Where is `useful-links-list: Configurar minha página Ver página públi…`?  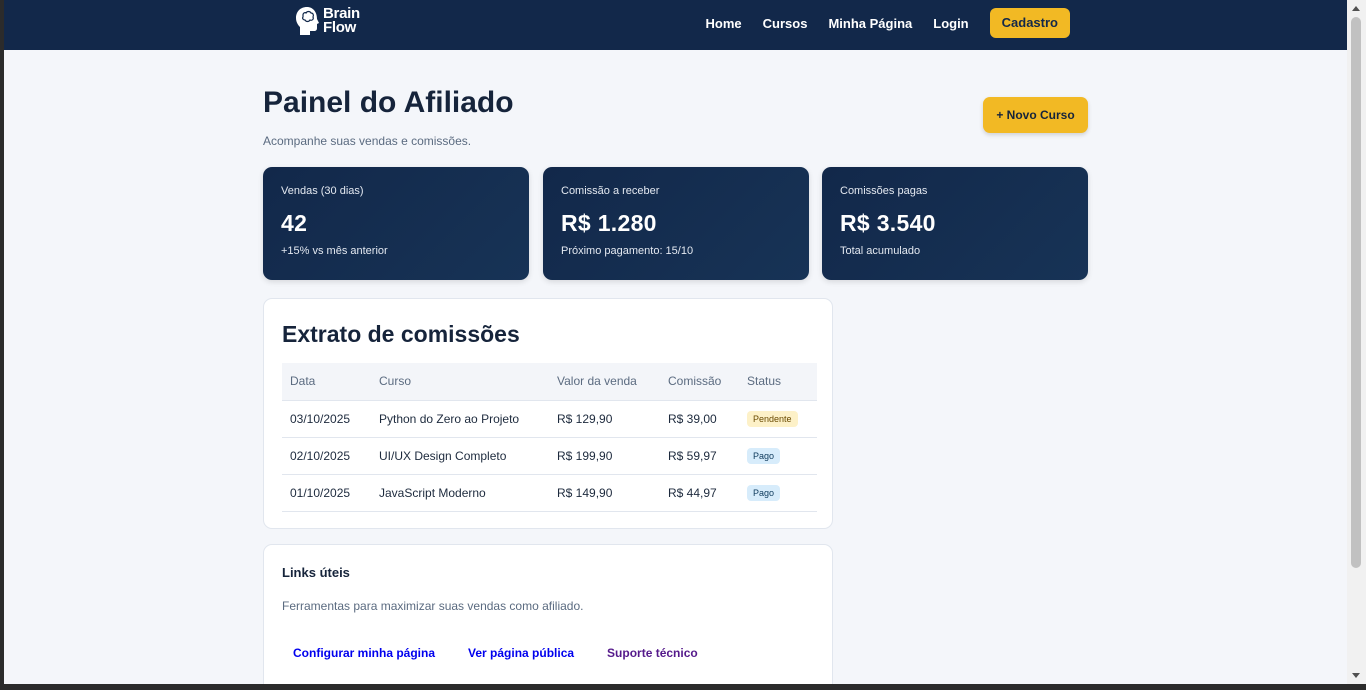
useful-links-list: Configurar minha página Ver página públi… is located at coordinates (512, 653).